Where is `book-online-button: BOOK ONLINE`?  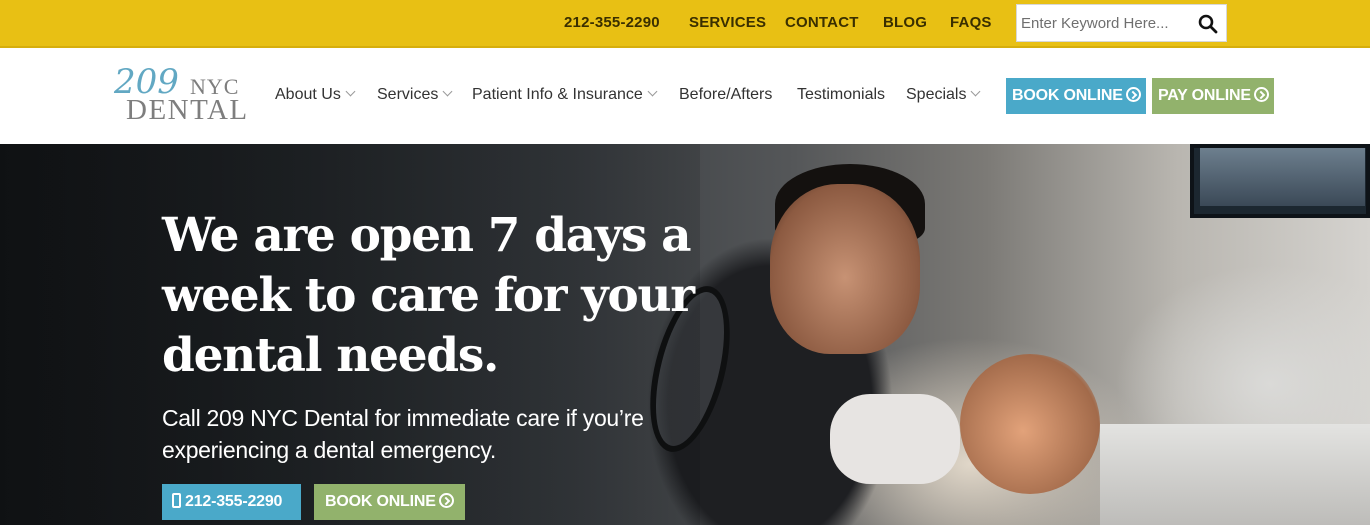
book-online-button: BOOK ONLINE is located at coordinates (1076, 96).